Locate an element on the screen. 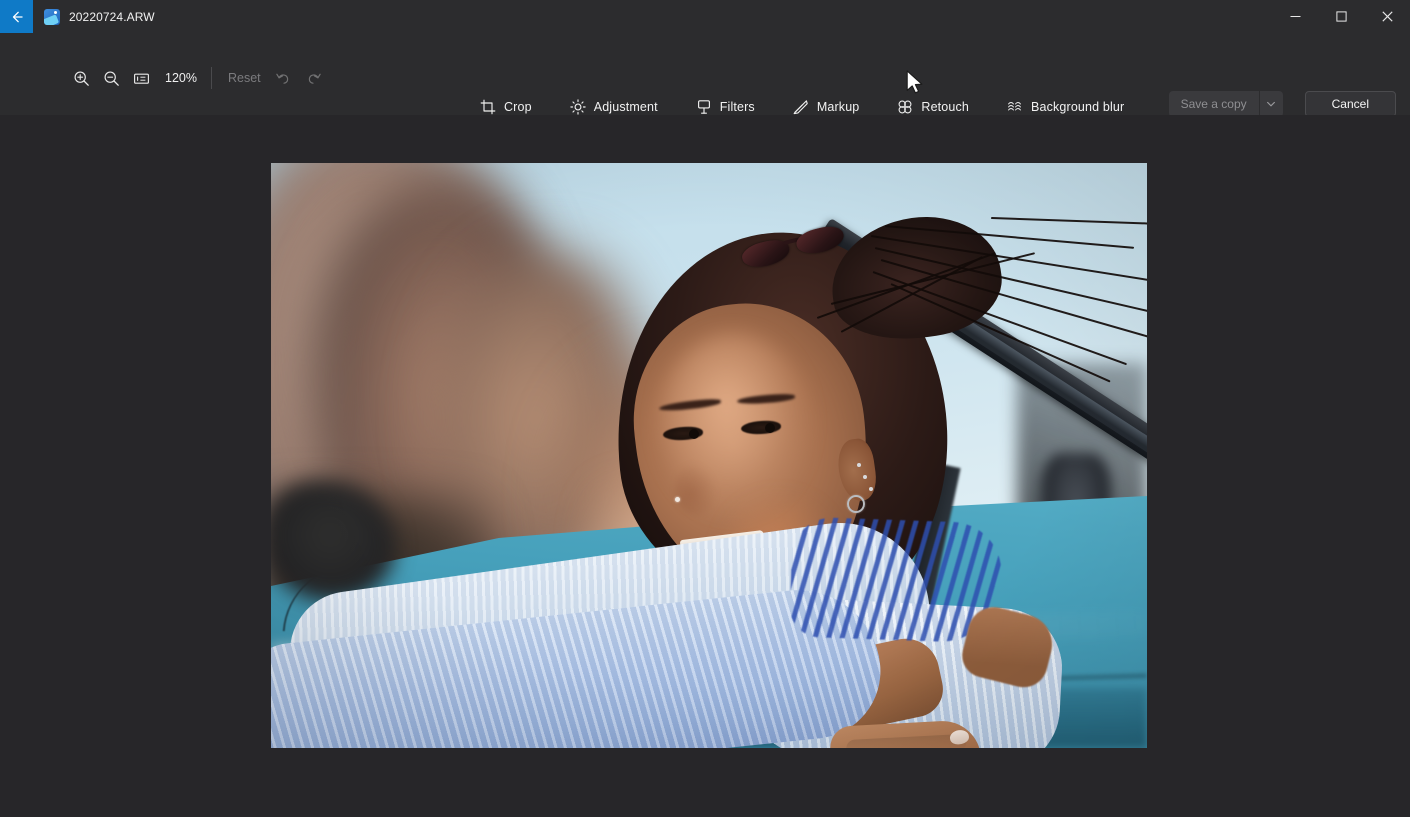  undo-icon is located at coordinates (282, 78).